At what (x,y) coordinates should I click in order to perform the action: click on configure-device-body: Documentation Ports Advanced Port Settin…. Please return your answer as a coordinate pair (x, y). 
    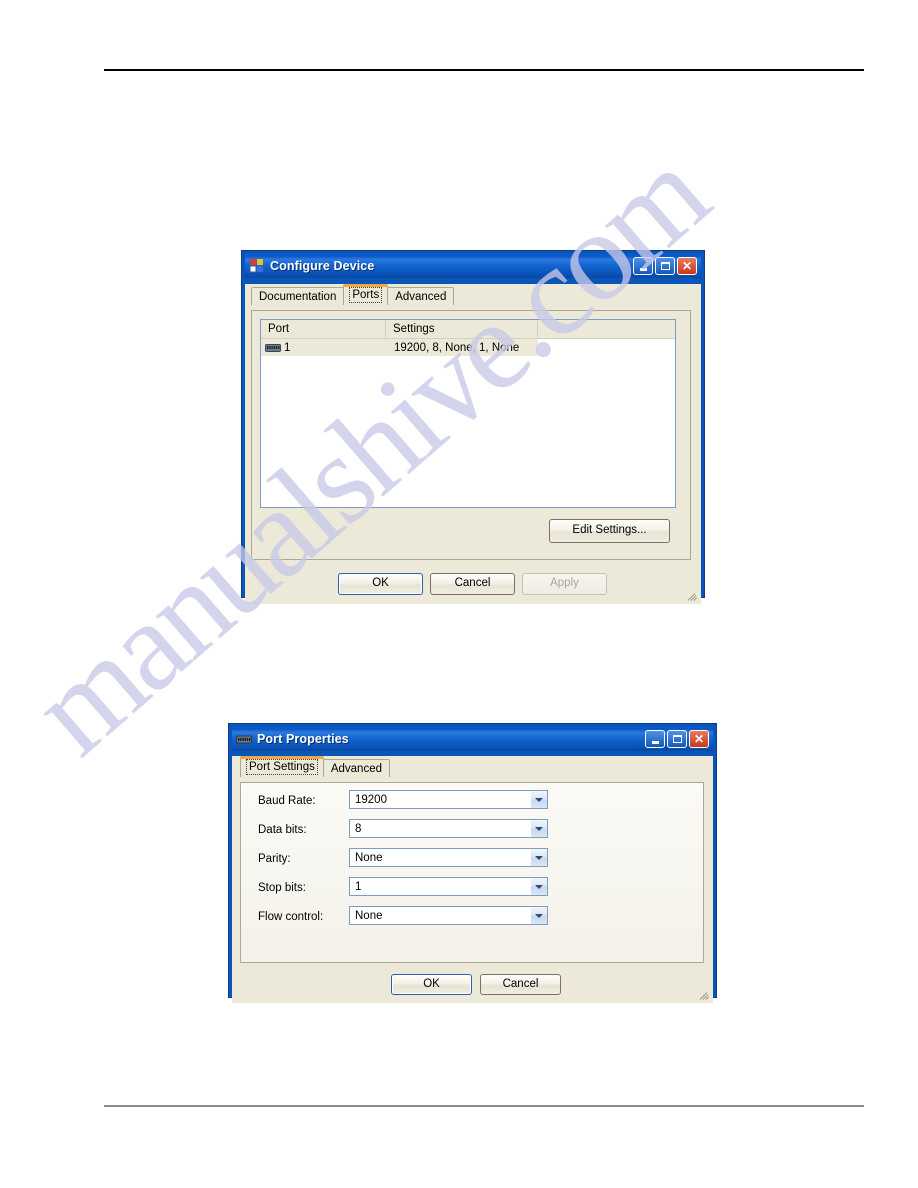
    Looking at the image, I should click on (473, 444).